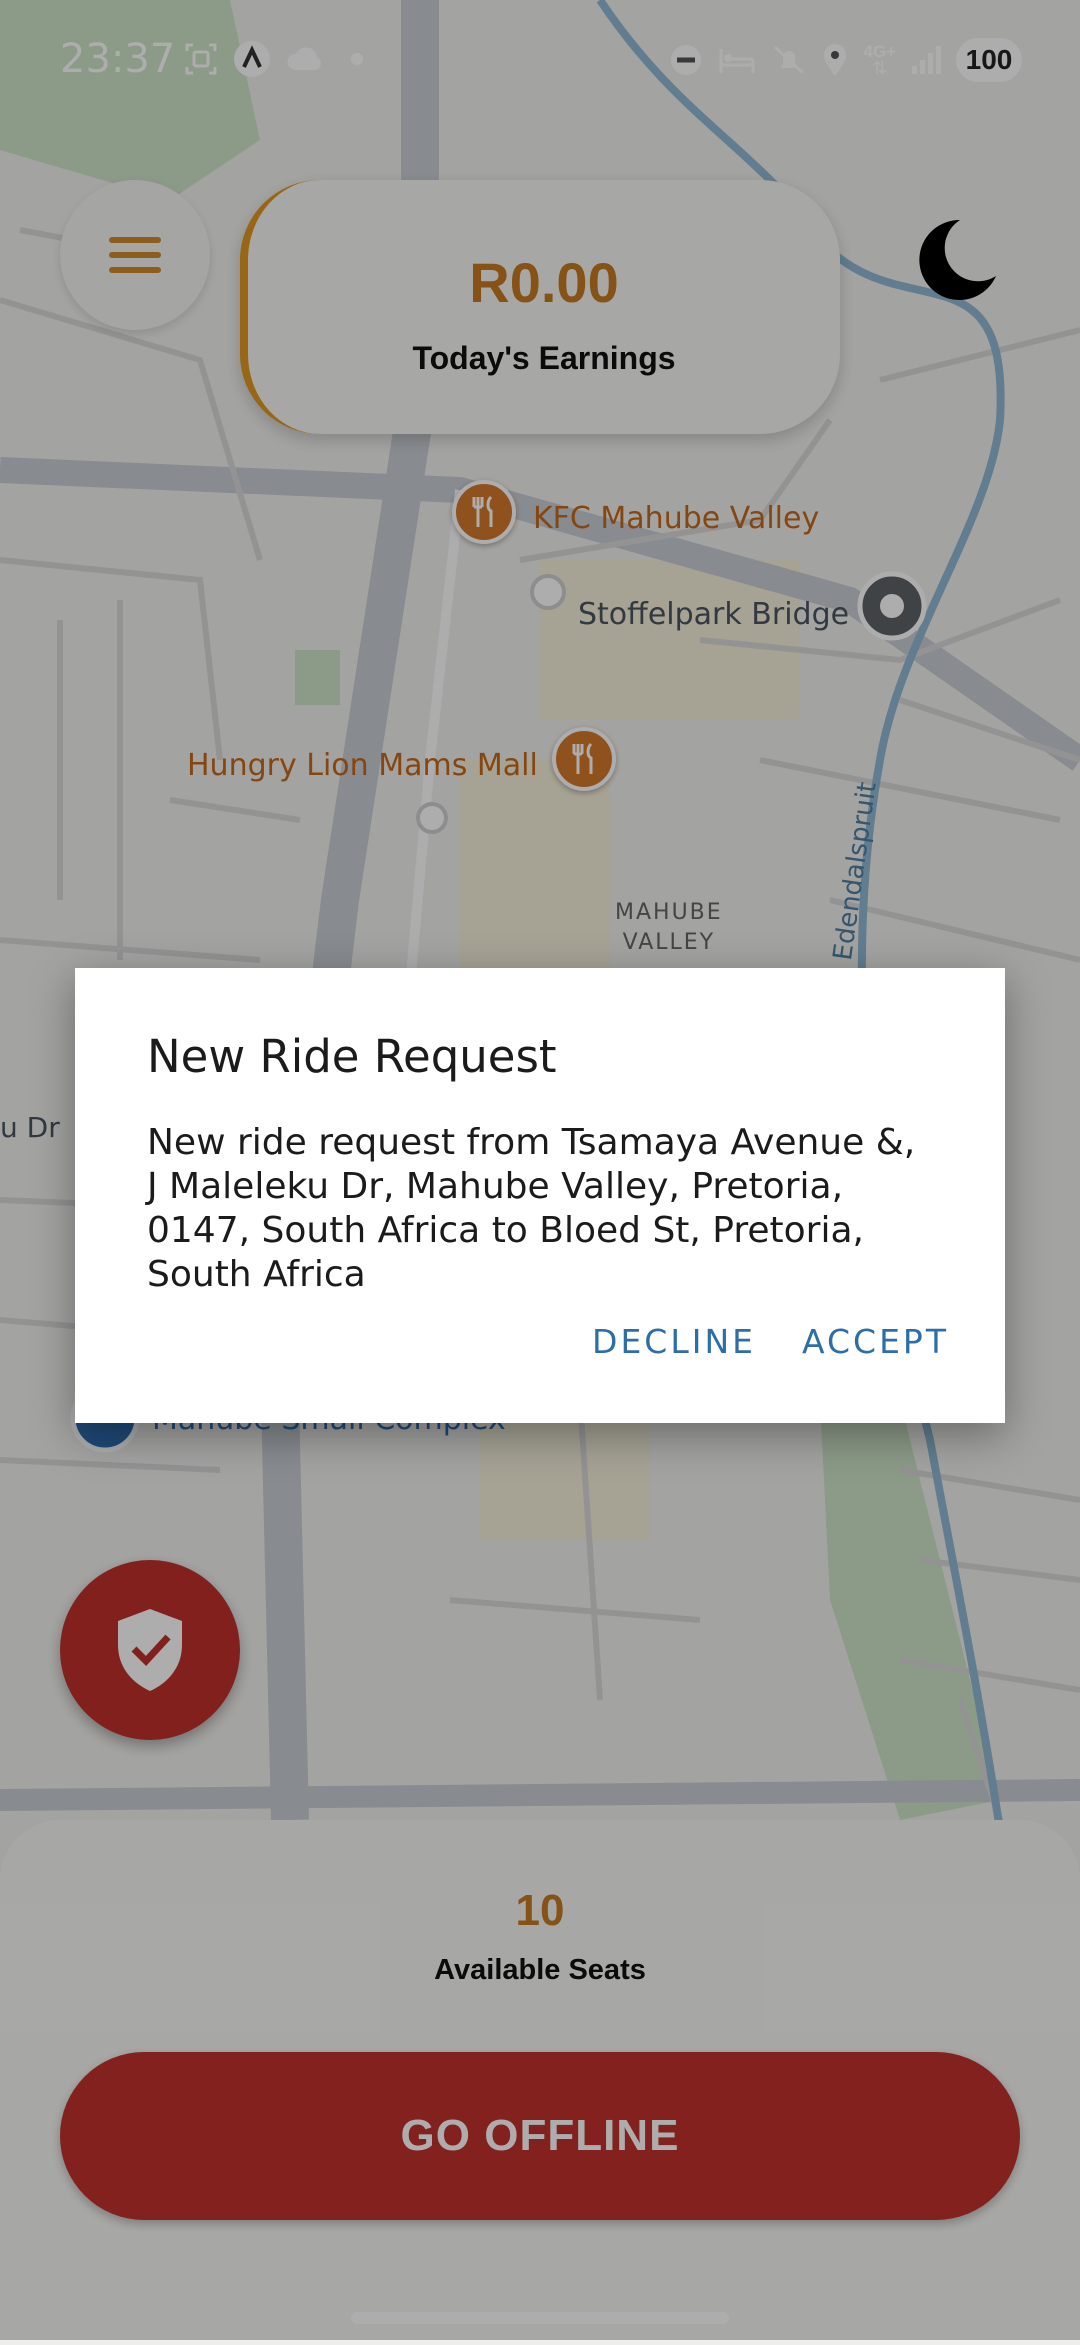 This screenshot has width=1080, height=2345. I want to click on decline-button: DECLINE, so click(674, 1341).